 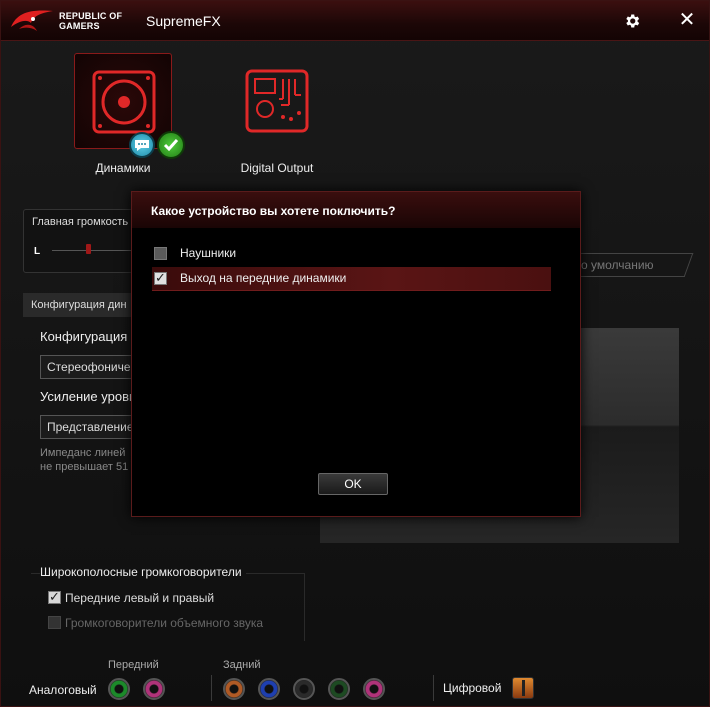 I want to click on jack-rear-blue, so click(x=269, y=689).